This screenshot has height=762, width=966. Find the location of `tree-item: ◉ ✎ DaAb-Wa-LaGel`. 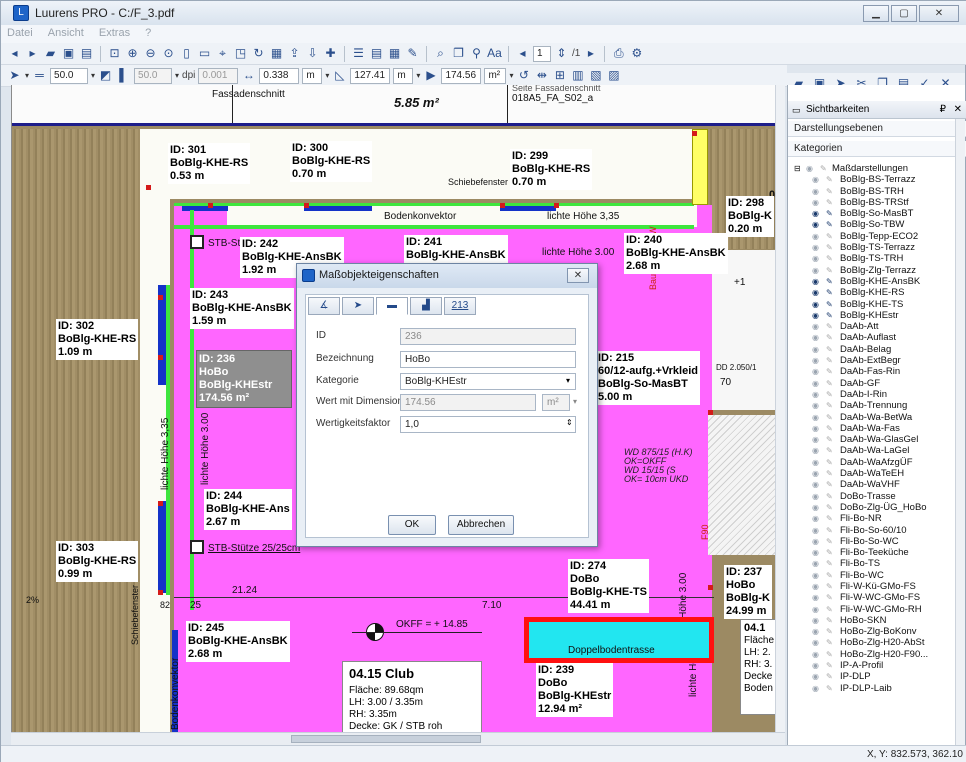

tree-item: ◉ ✎ DaAb-Wa-LaGel is located at coordinates (872, 450).